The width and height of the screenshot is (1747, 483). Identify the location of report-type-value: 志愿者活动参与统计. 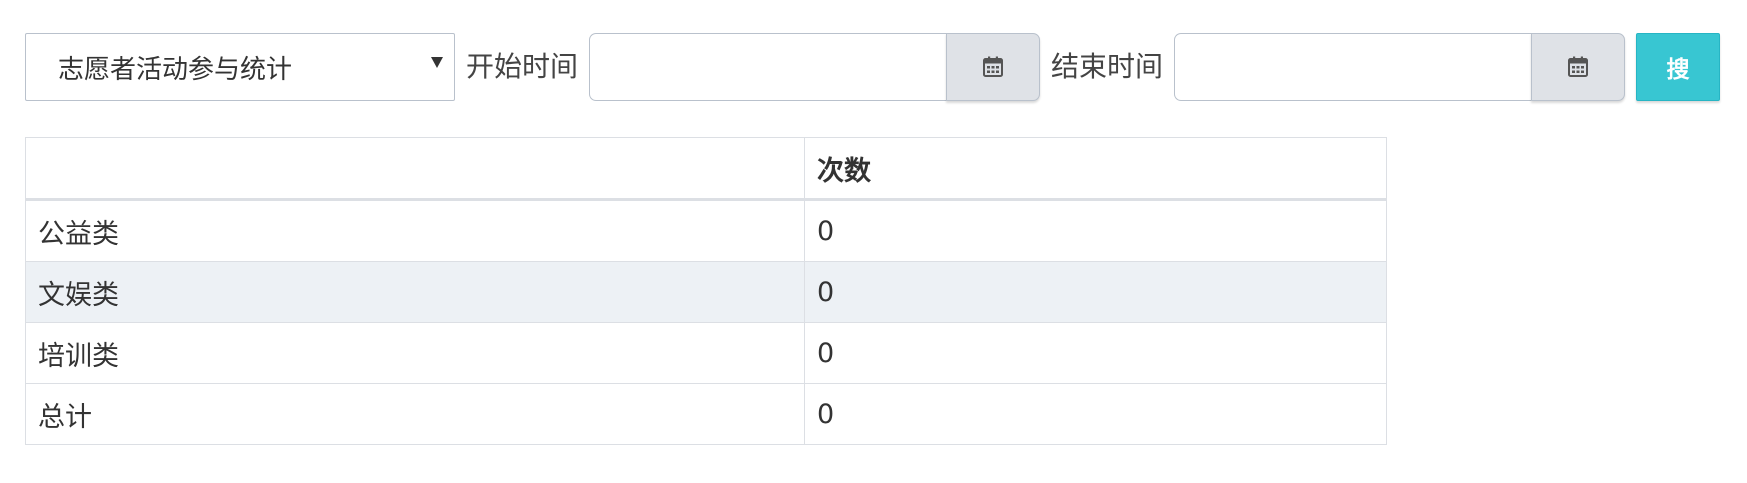
(175, 69).